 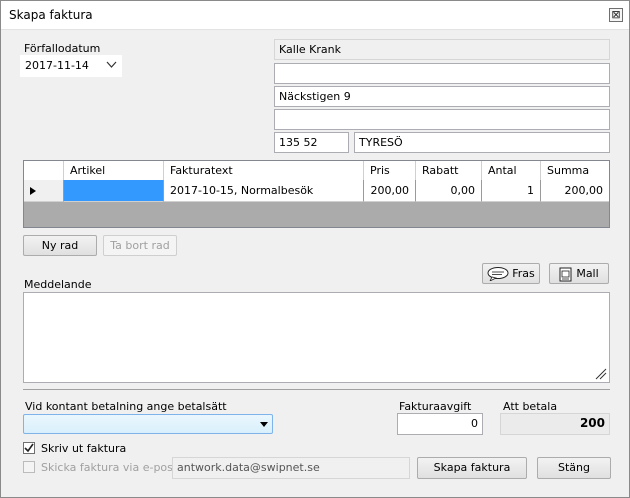 I want to click on amount-to-pay-value: 200, so click(x=592, y=423).